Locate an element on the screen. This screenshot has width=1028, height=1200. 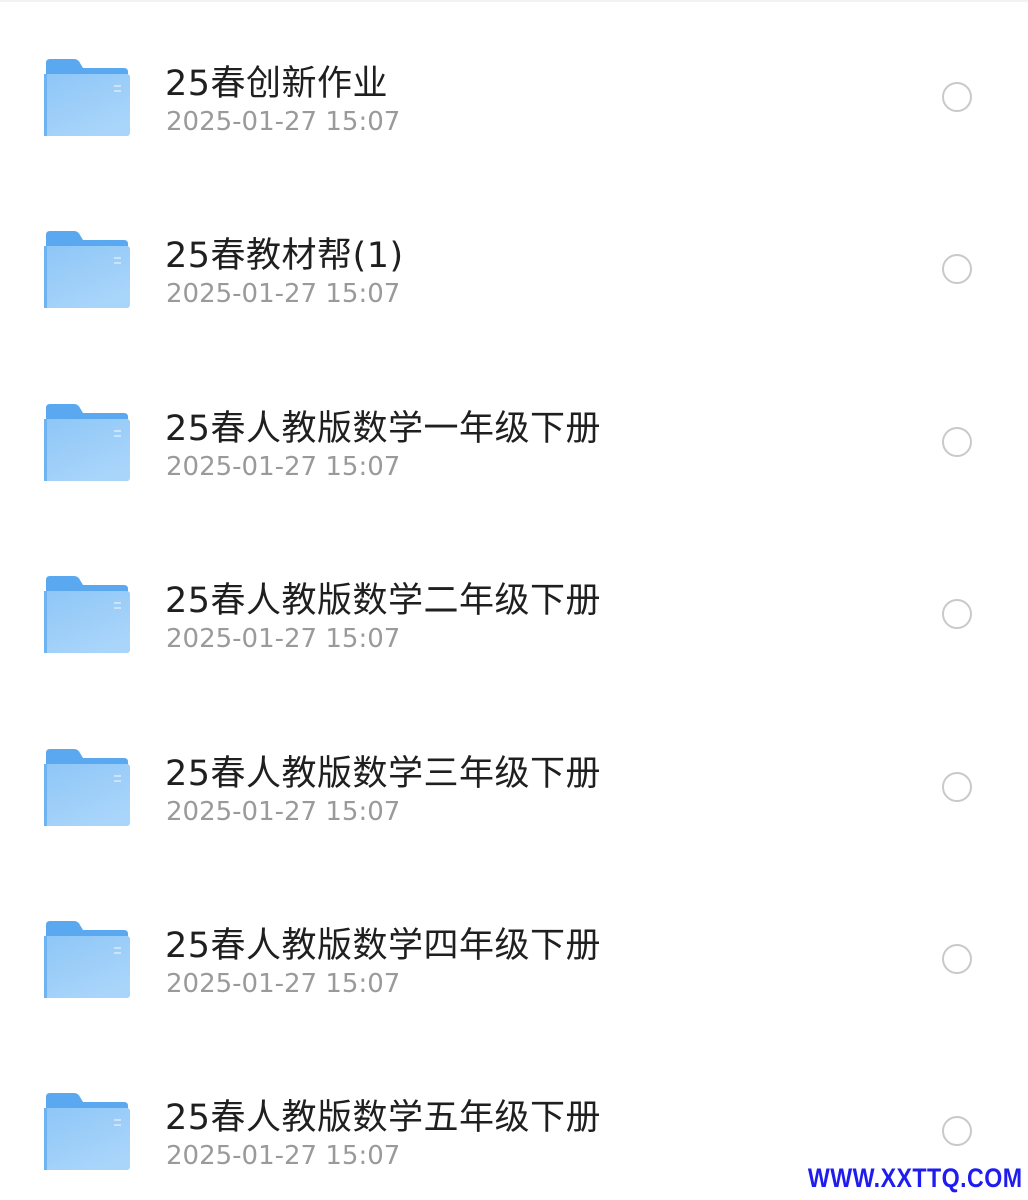
list-item: 25春人教版数学四年级下册 2025-01-27 15:07 is located at coordinates (514, 958).